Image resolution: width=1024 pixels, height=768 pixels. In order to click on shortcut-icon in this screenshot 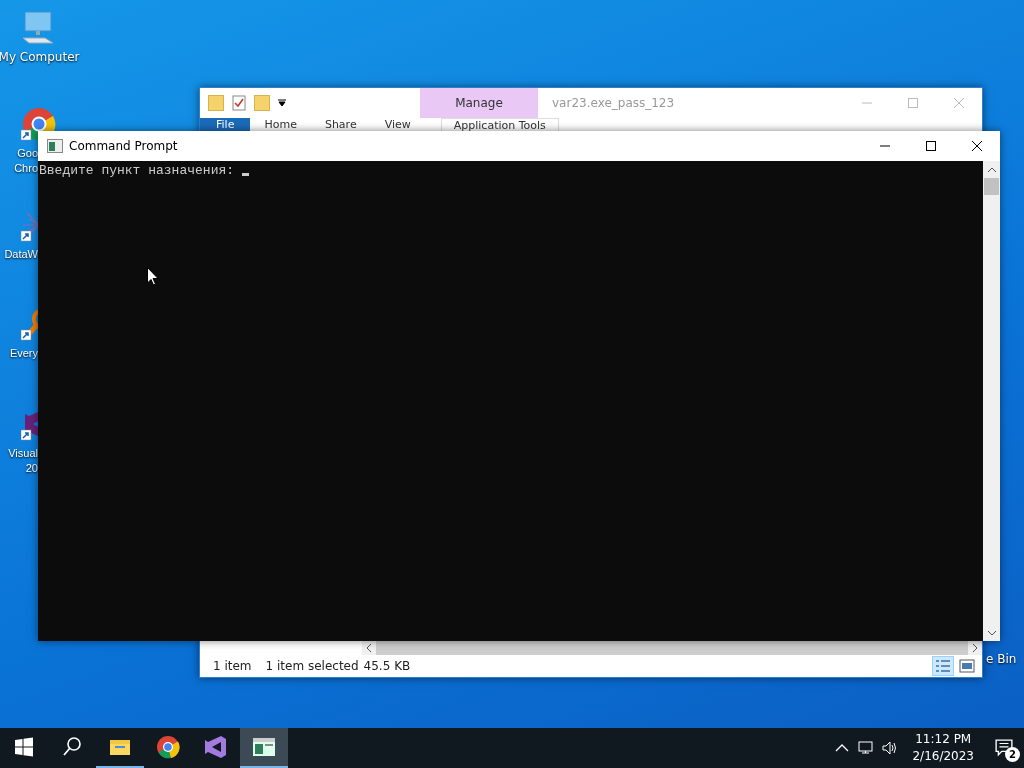, I will do `click(29, 324)`.